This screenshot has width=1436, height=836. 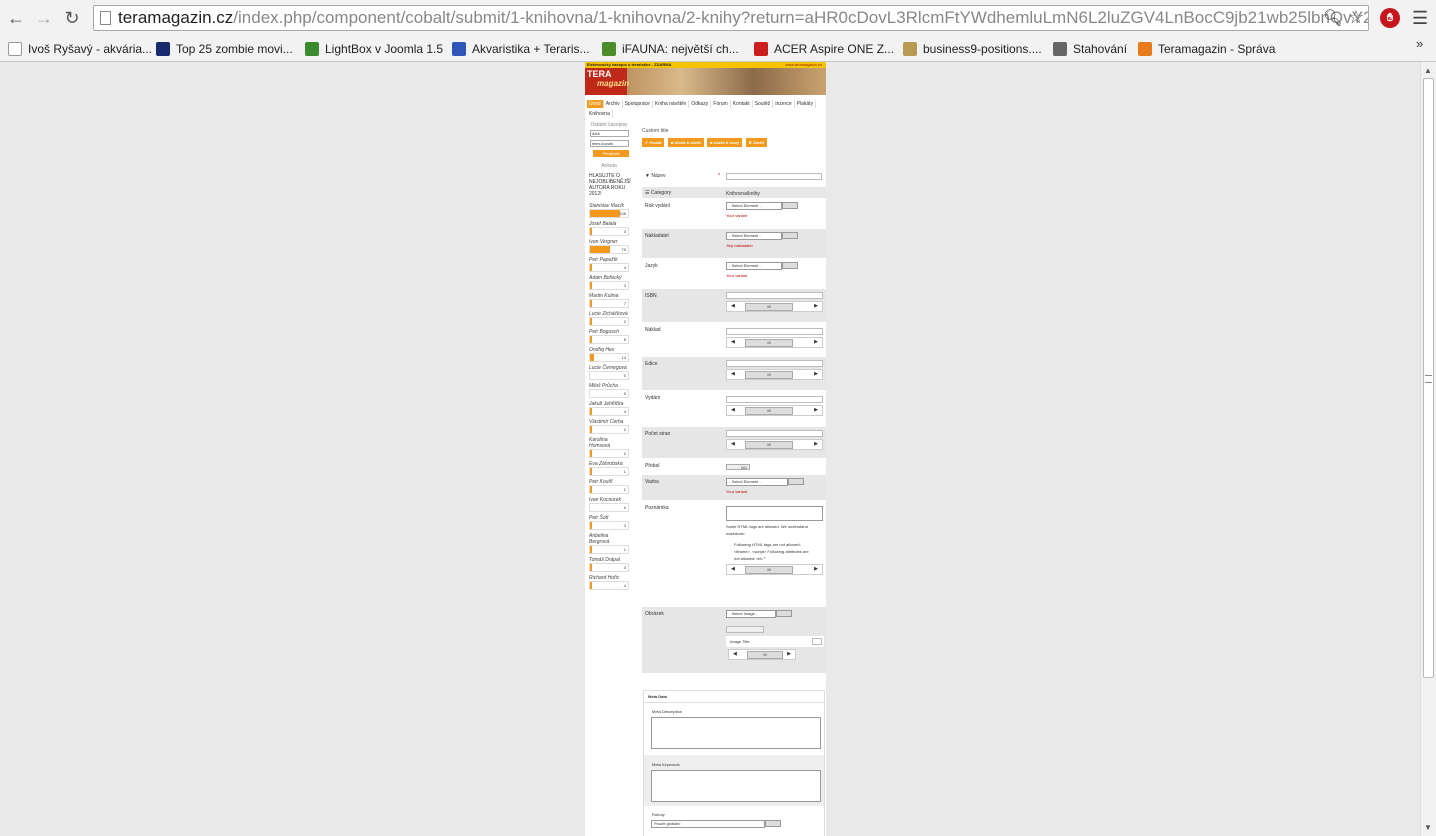 What do you see at coordinates (1428, 70) in the screenshot?
I see `scroll-up-arrow-icon: ▲` at bounding box center [1428, 70].